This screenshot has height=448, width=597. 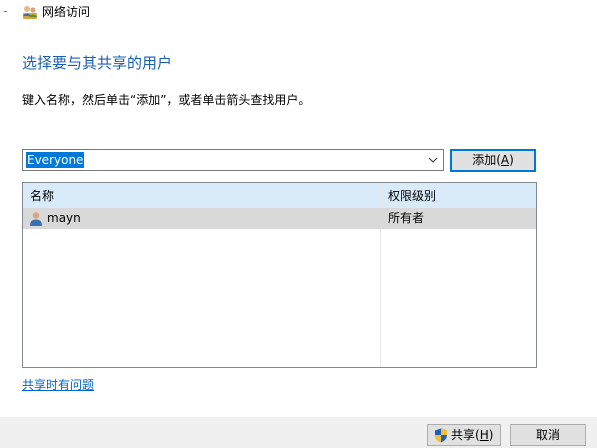 I want to click on user-name-cell: mayn, so click(x=64, y=218).